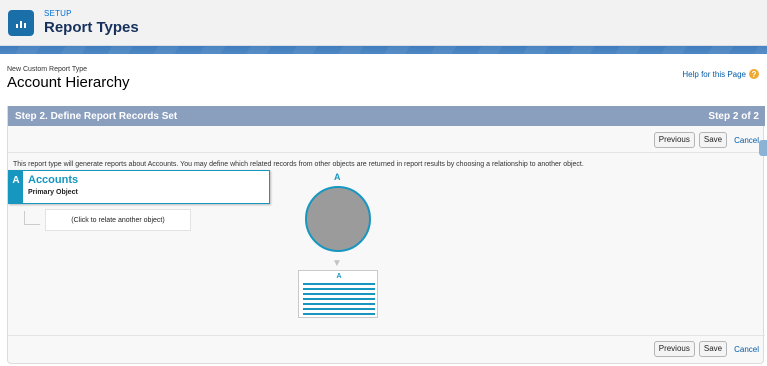 The image size is (767, 366). Describe the element at coordinates (91, 14) in the screenshot. I see `setup-label: SETUP` at that location.